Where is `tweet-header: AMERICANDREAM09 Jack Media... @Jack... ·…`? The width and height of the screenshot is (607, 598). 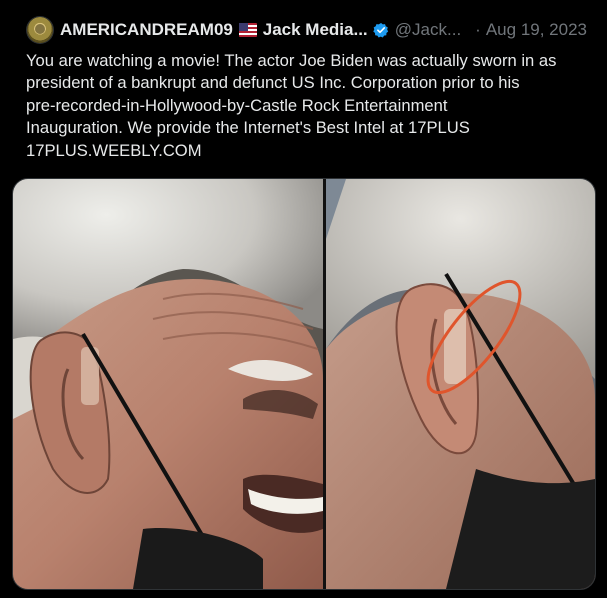
tweet-header: AMERICANDREAM09 Jack Media... @Jack... ·… is located at coordinates (323, 30).